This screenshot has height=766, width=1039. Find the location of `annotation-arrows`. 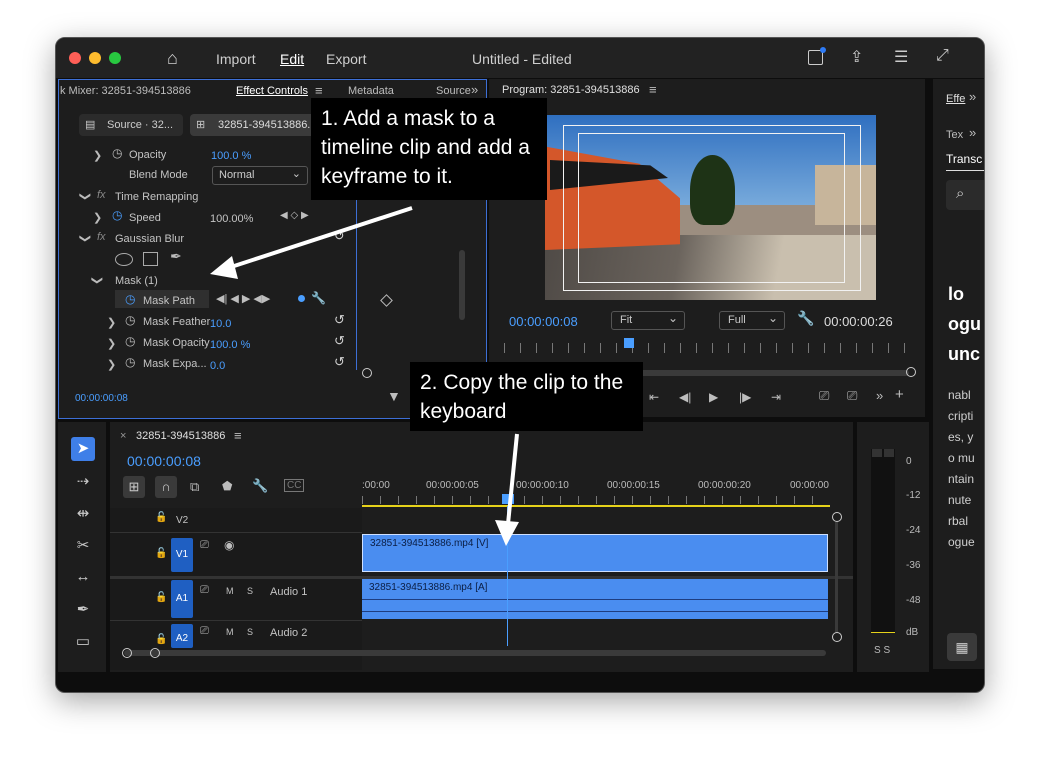

annotation-arrows is located at coordinates (364, 376).